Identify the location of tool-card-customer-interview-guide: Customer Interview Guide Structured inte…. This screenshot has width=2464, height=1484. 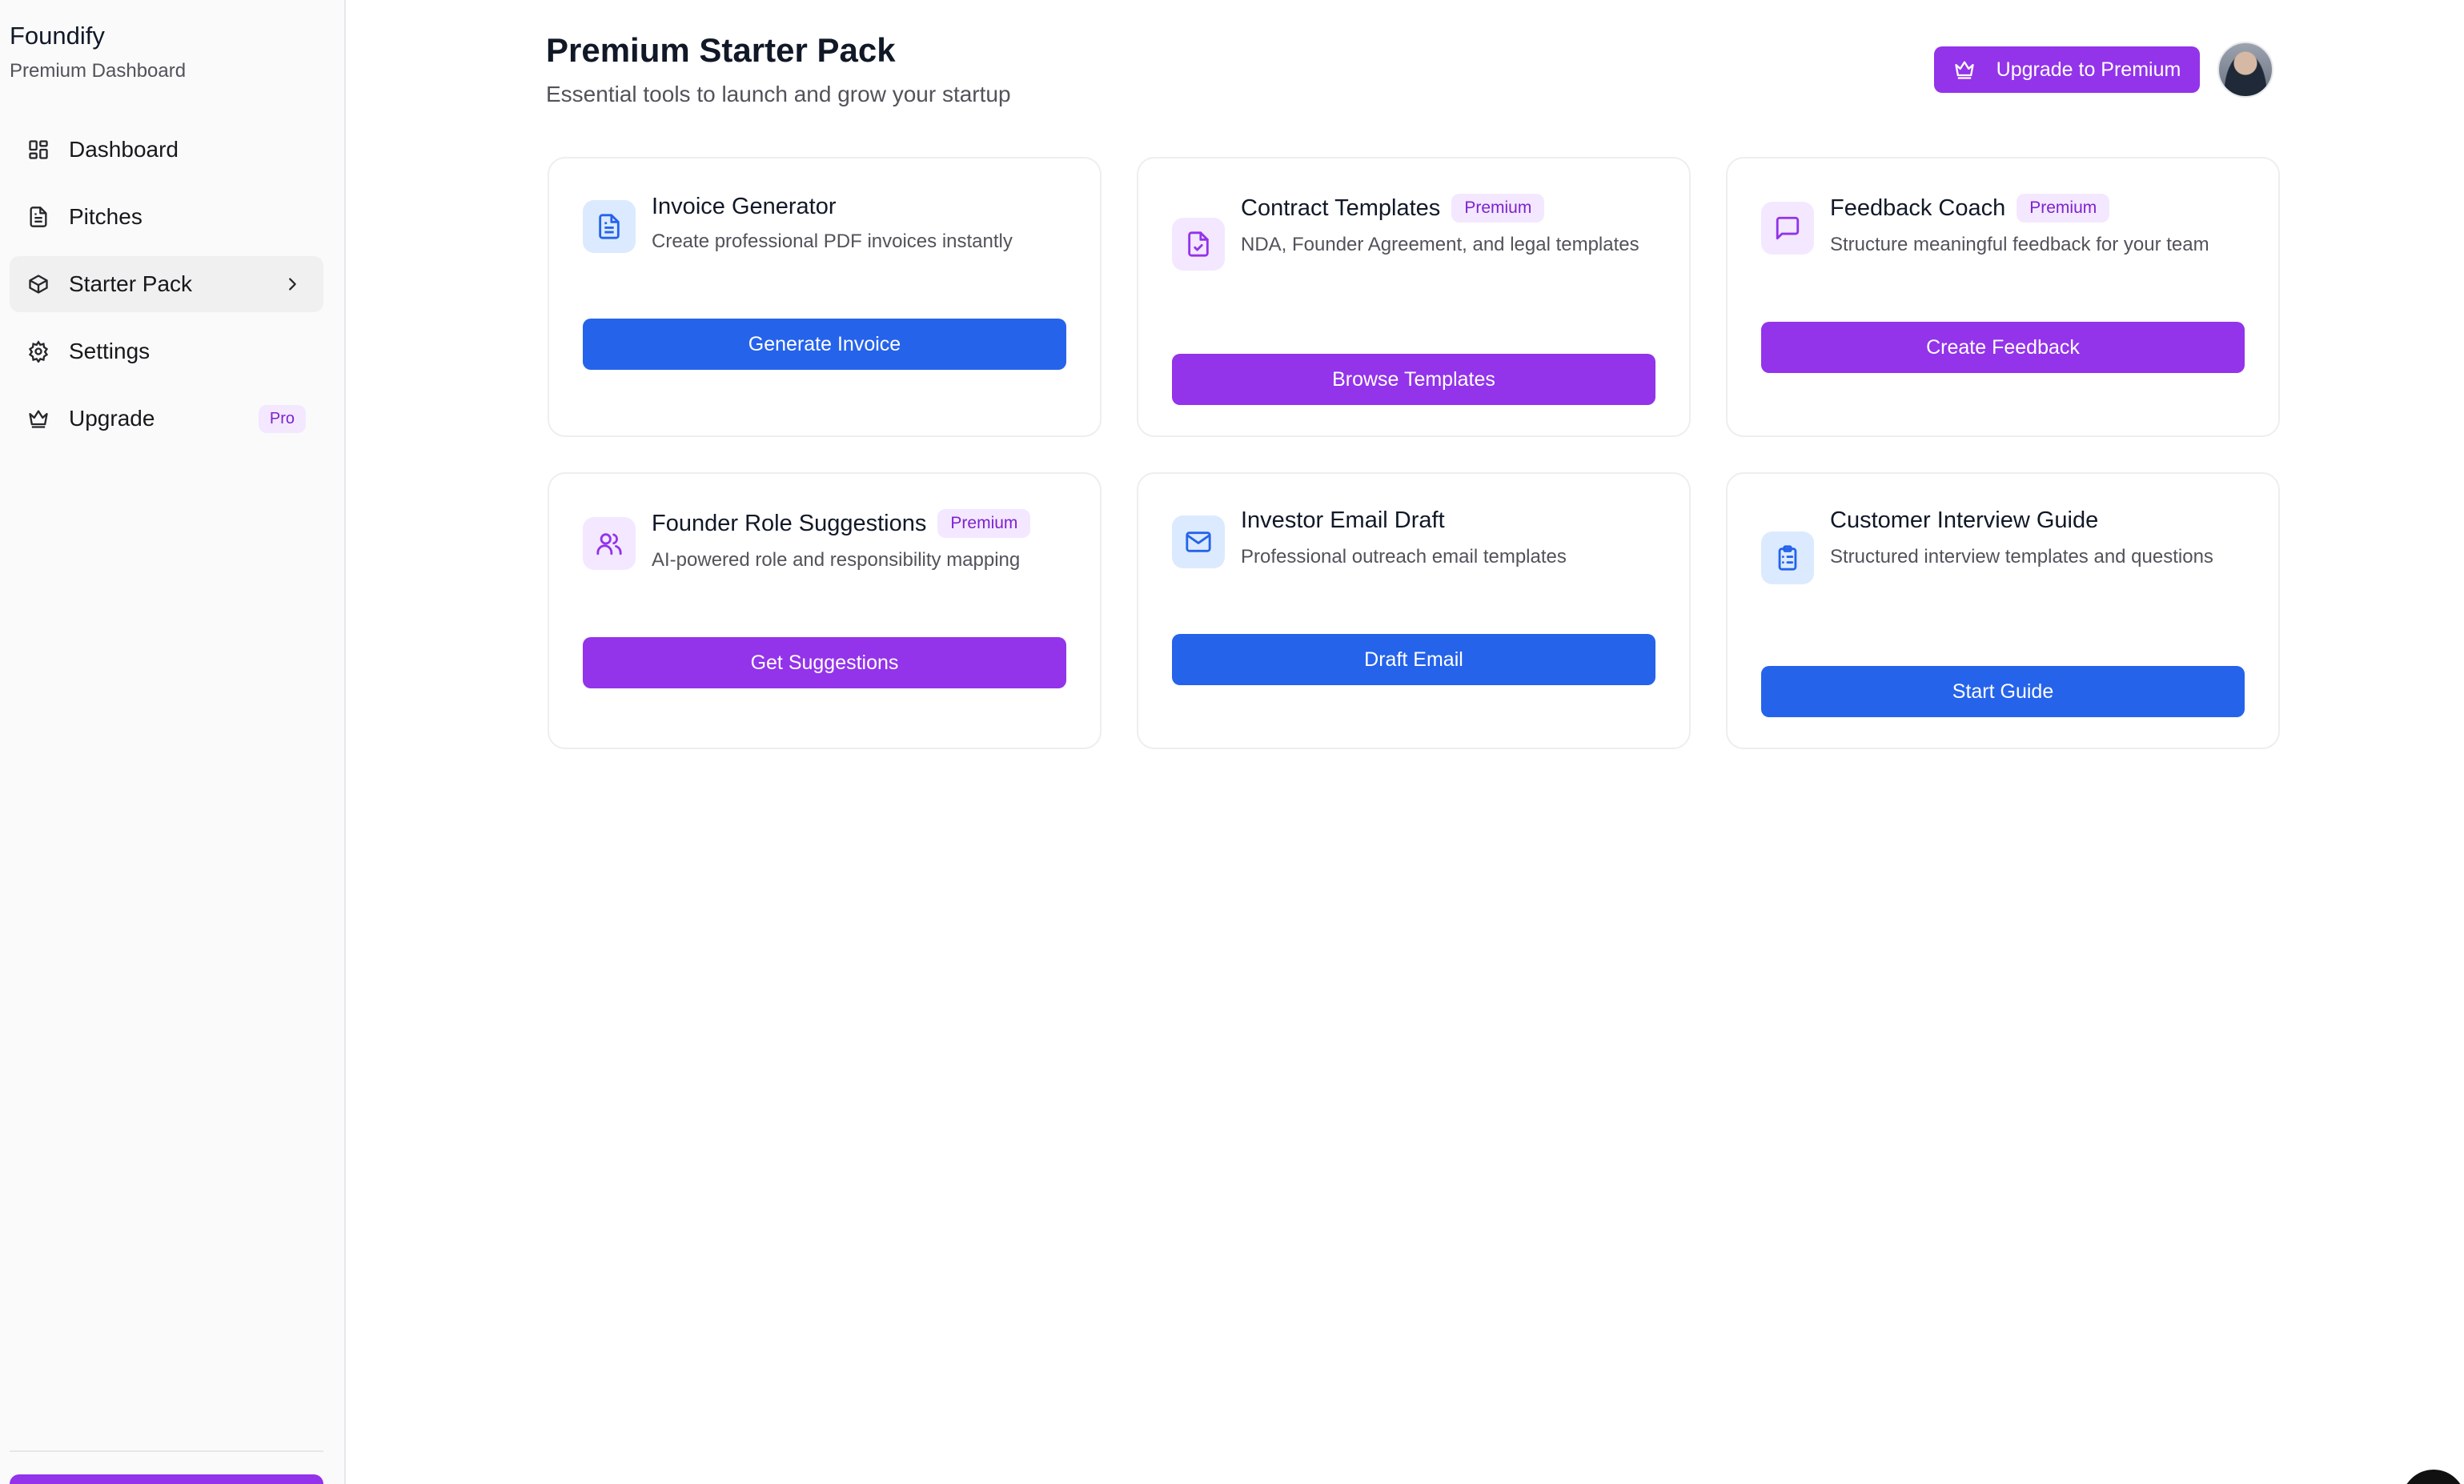
(2003, 610).